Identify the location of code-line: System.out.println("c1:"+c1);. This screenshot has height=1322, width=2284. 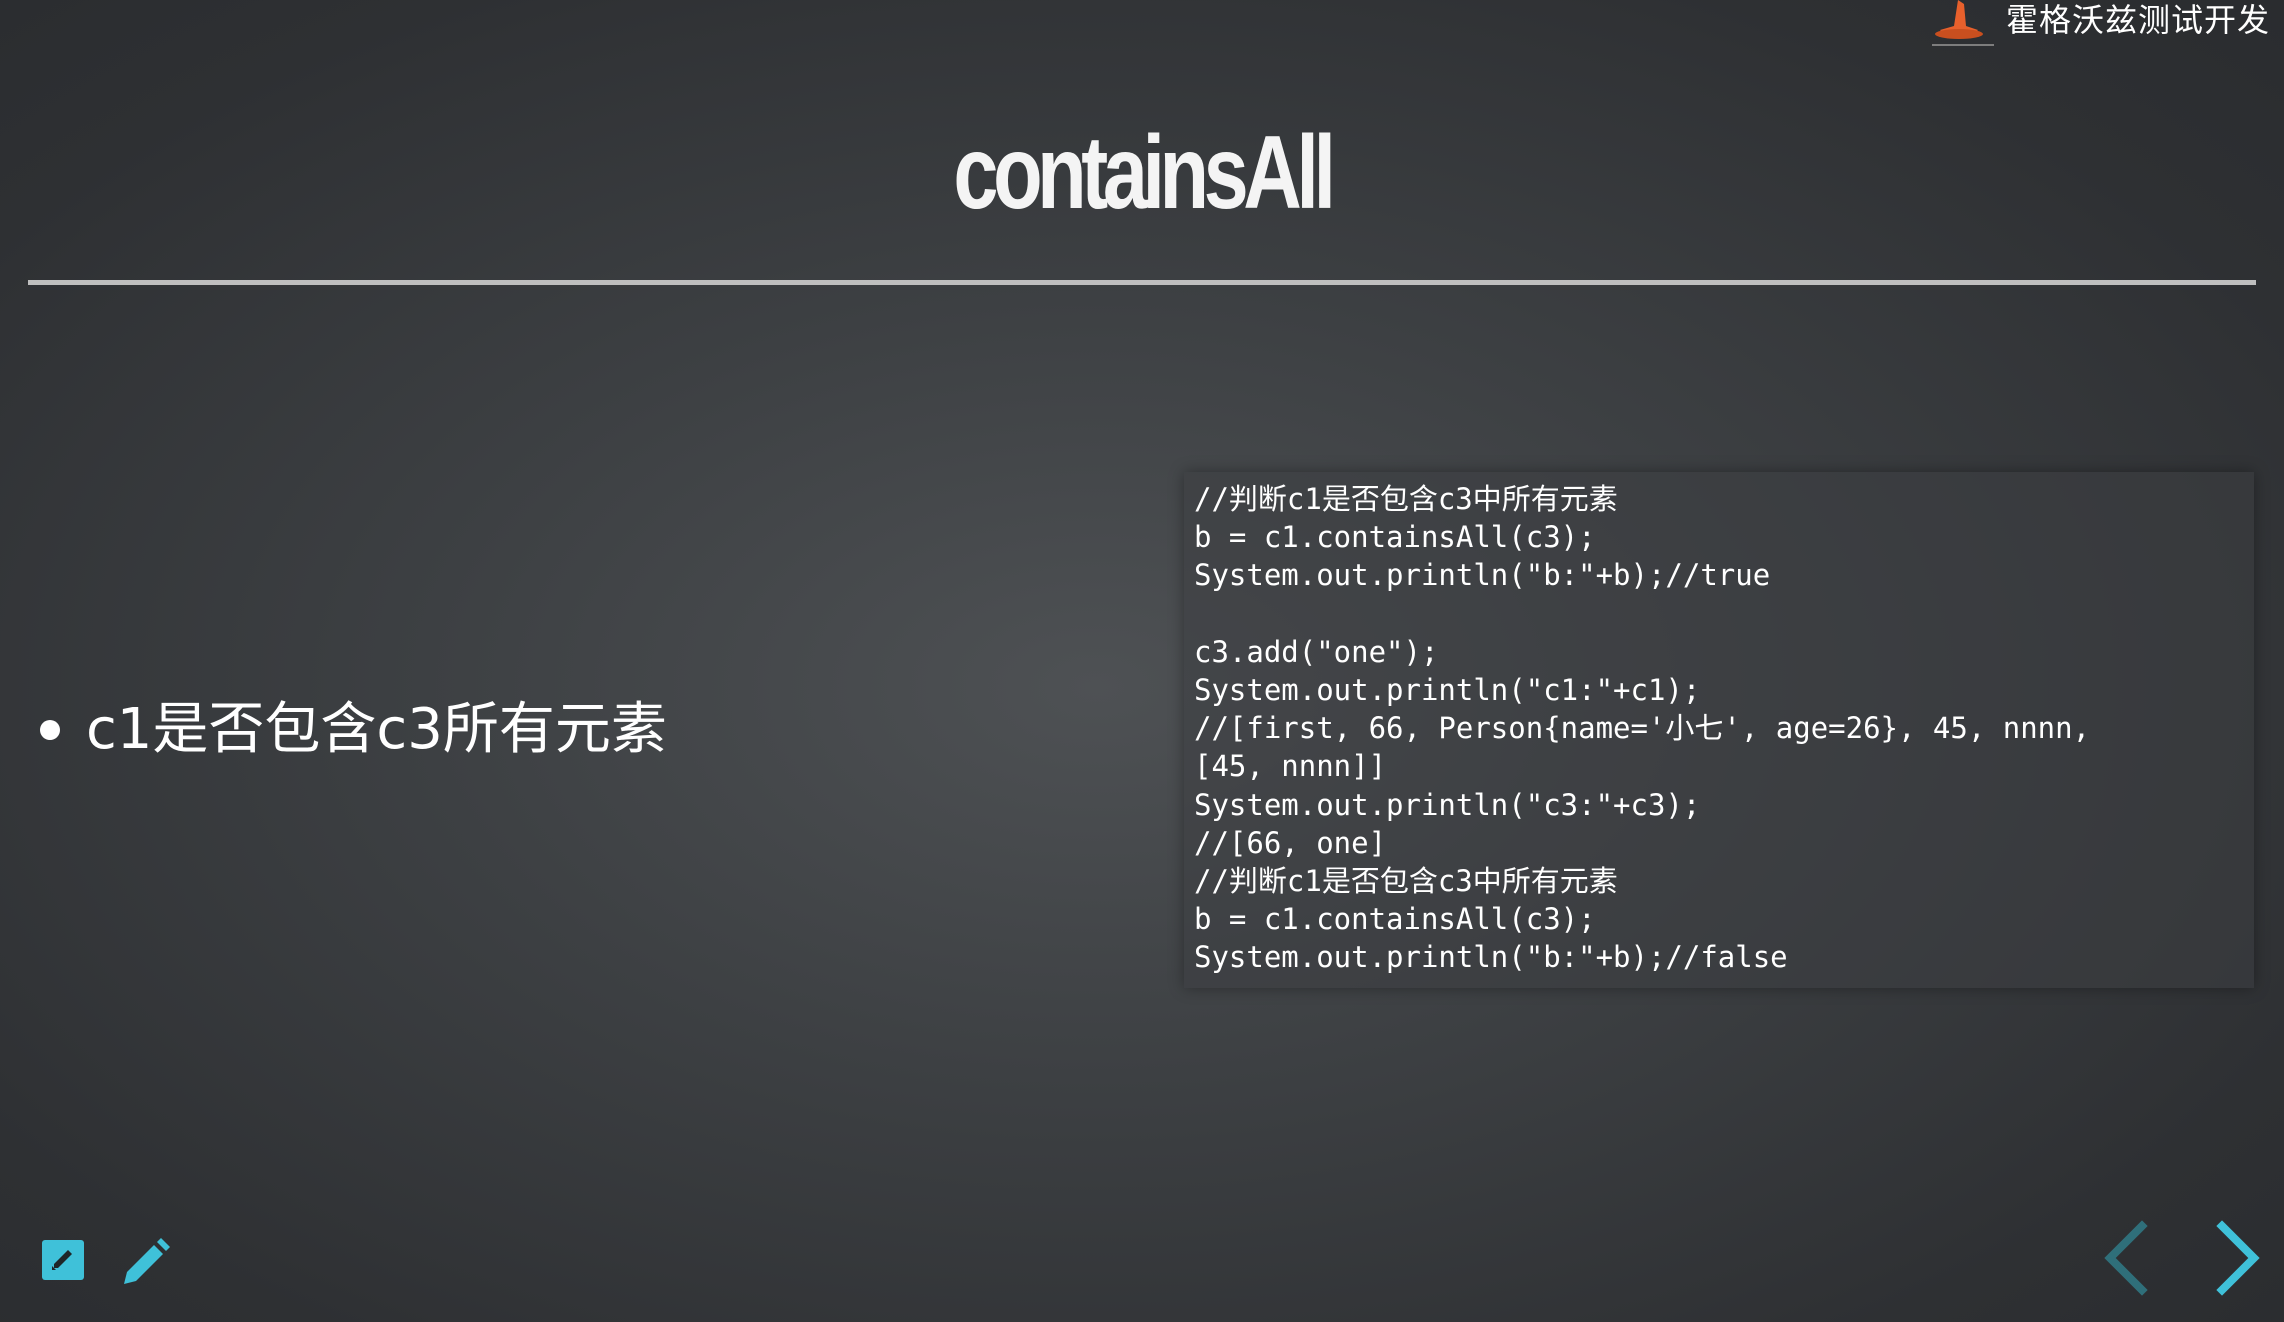
(1447, 689).